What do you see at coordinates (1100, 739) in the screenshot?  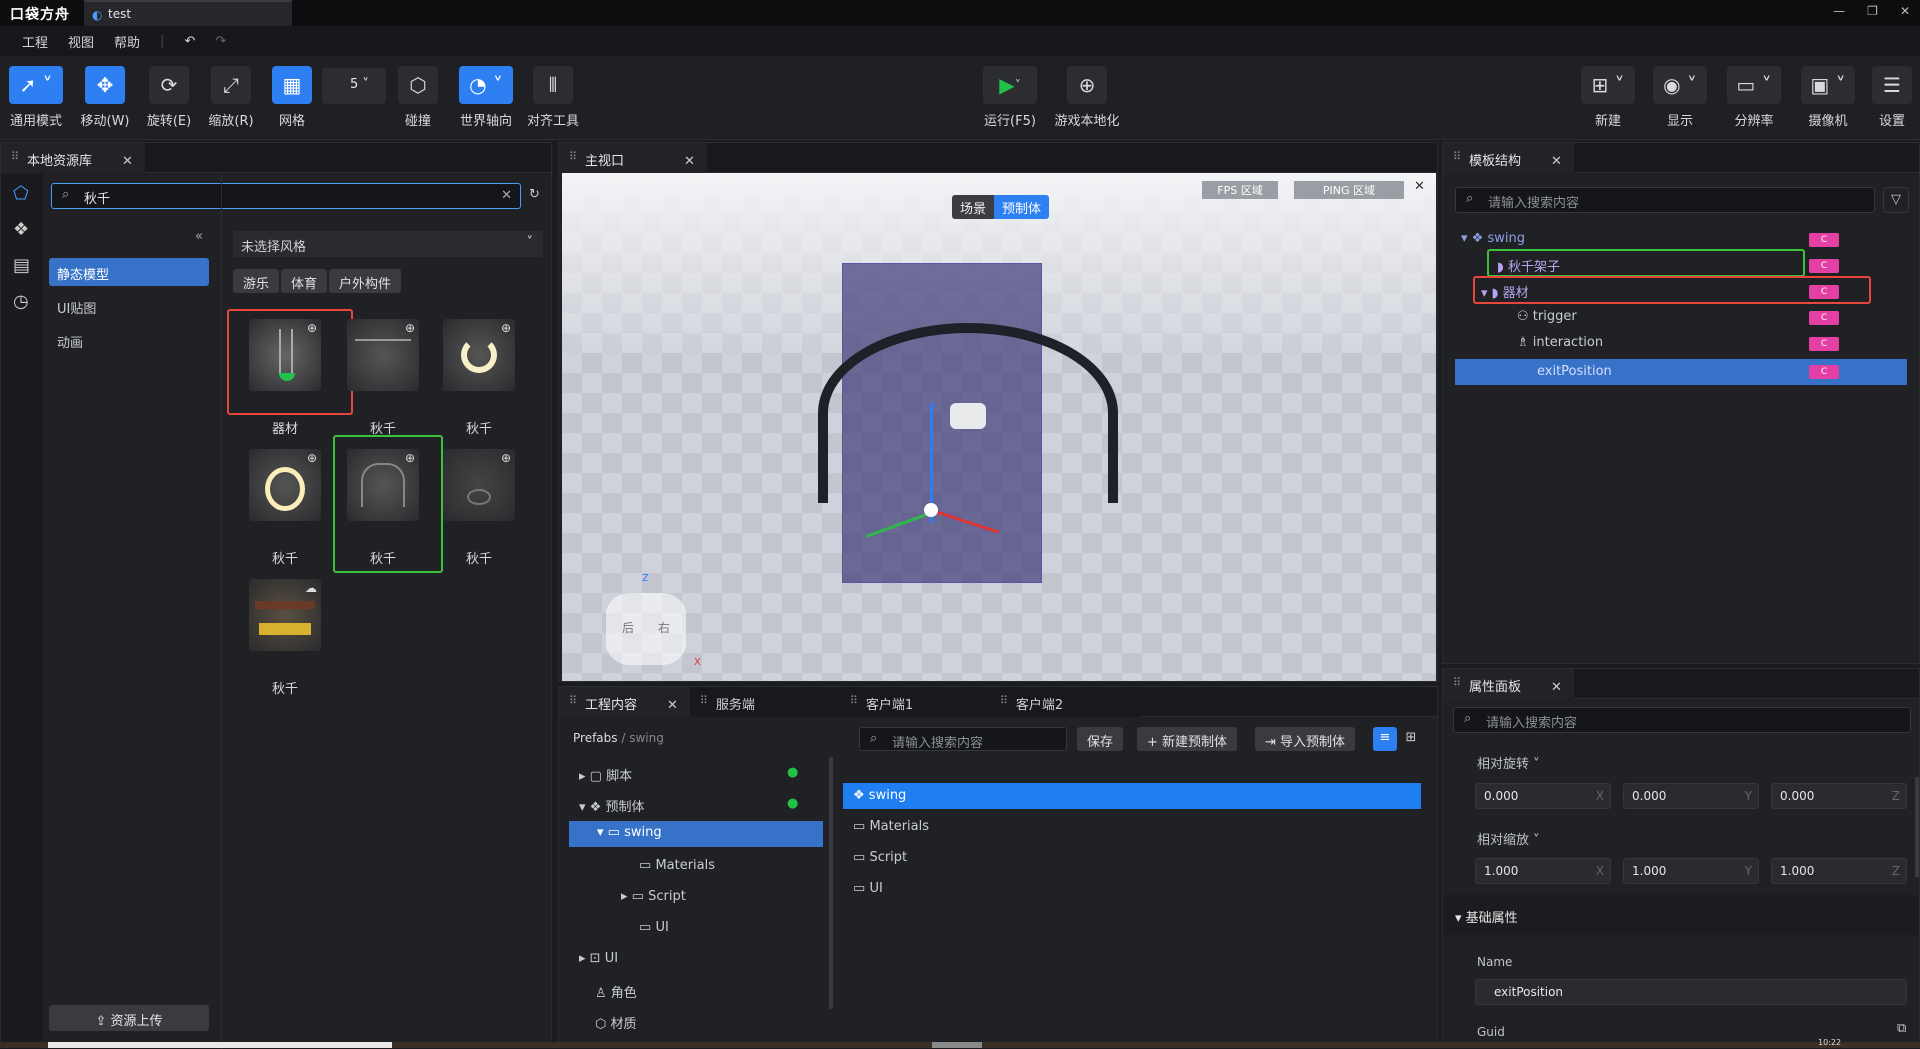 I see `save-button: 保存` at bounding box center [1100, 739].